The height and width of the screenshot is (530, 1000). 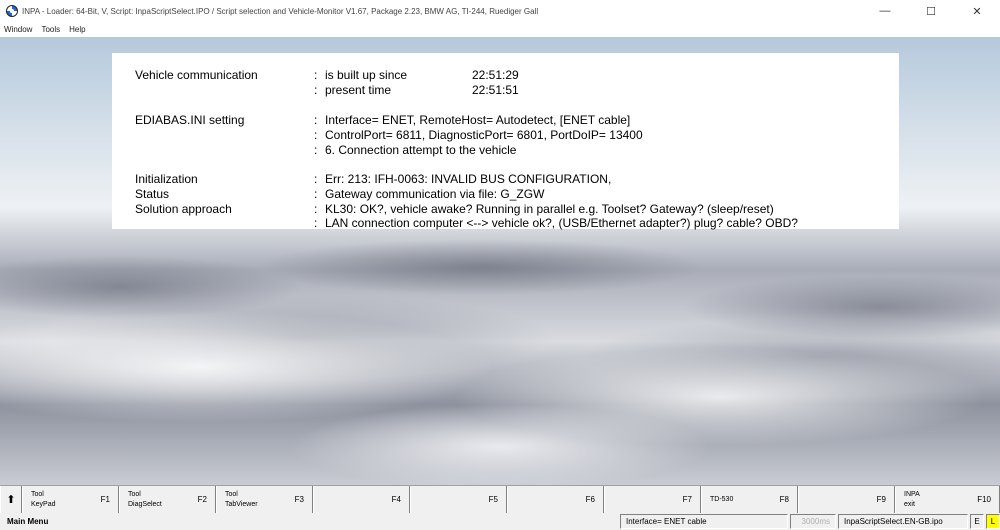 What do you see at coordinates (977, 521) in the screenshot?
I see `status-e-flag: E` at bounding box center [977, 521].